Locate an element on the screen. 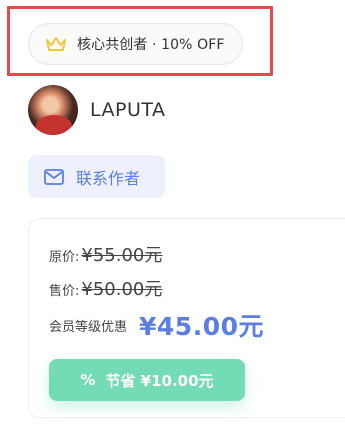 The width and height of the screenshot is (345, 424). original-price-row: 原价: ¥55.00元 is located at coordinates (105, 254).